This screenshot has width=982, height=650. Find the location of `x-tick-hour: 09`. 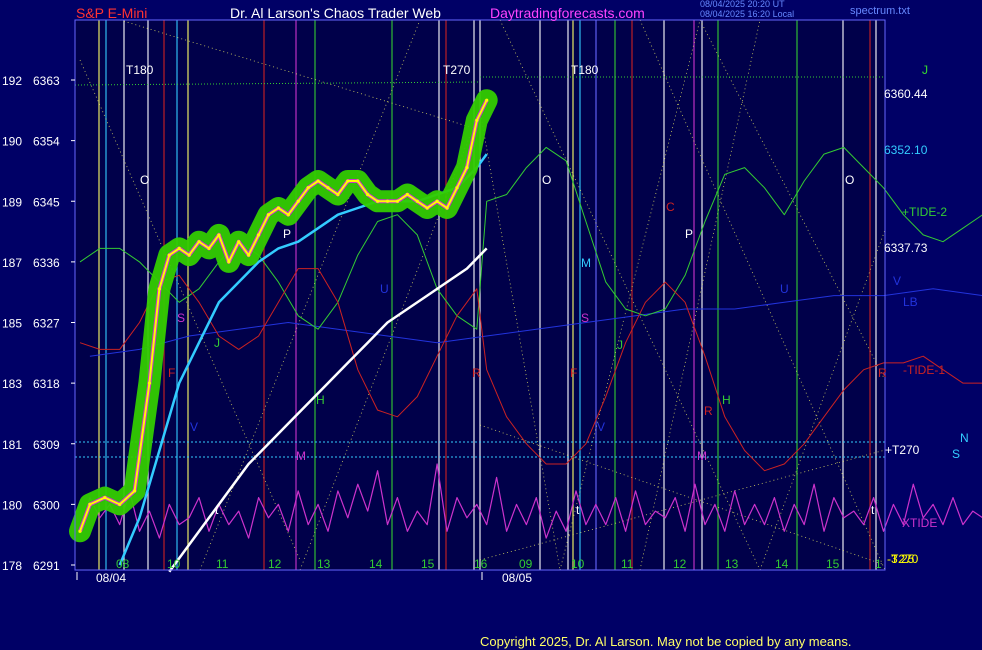

x-tick-hour: 09 is located at coordinates (526, 564).